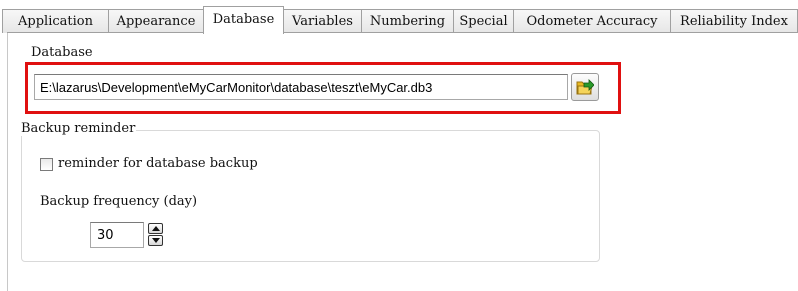 This screenshot has height=291, width=798. Describe the element at coordinates (158, 163) in the screenshot. I see `reminder-checkbox-label: reminder for database backup` at that location.